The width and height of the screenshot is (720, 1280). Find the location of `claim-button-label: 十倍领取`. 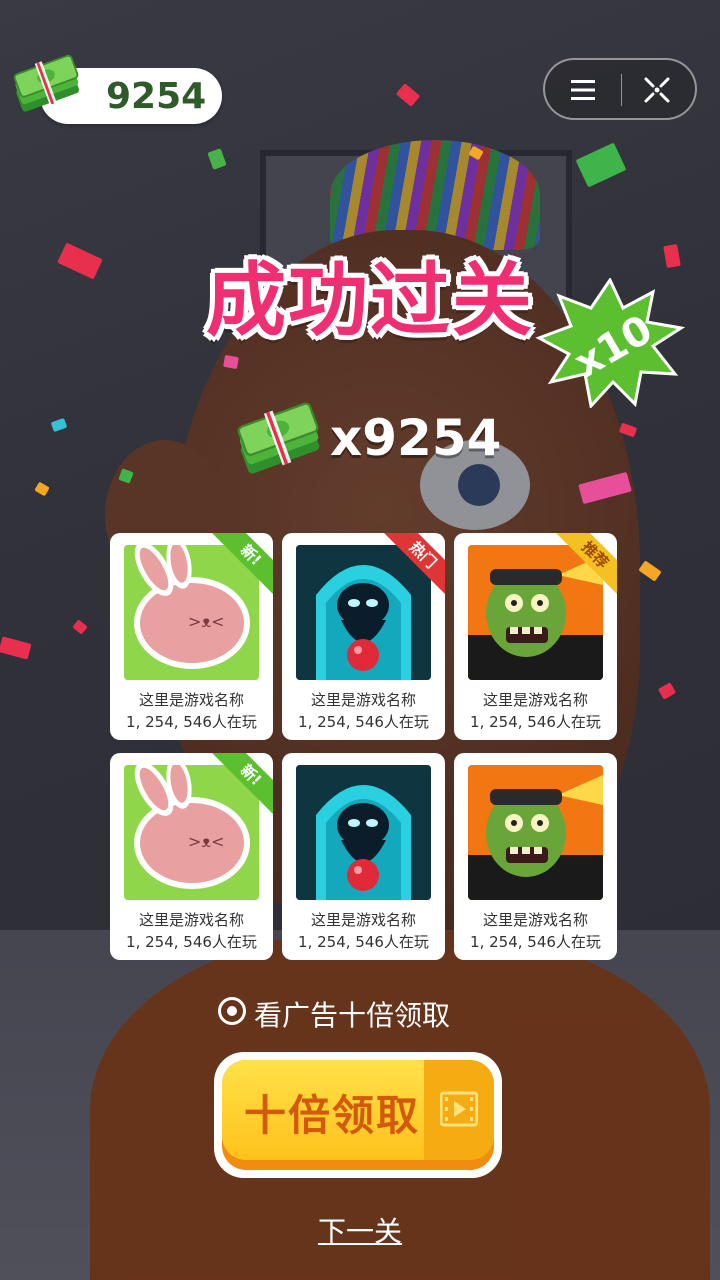

claim-button-label: 十倍领取 is located at coordinates (332, 1115).